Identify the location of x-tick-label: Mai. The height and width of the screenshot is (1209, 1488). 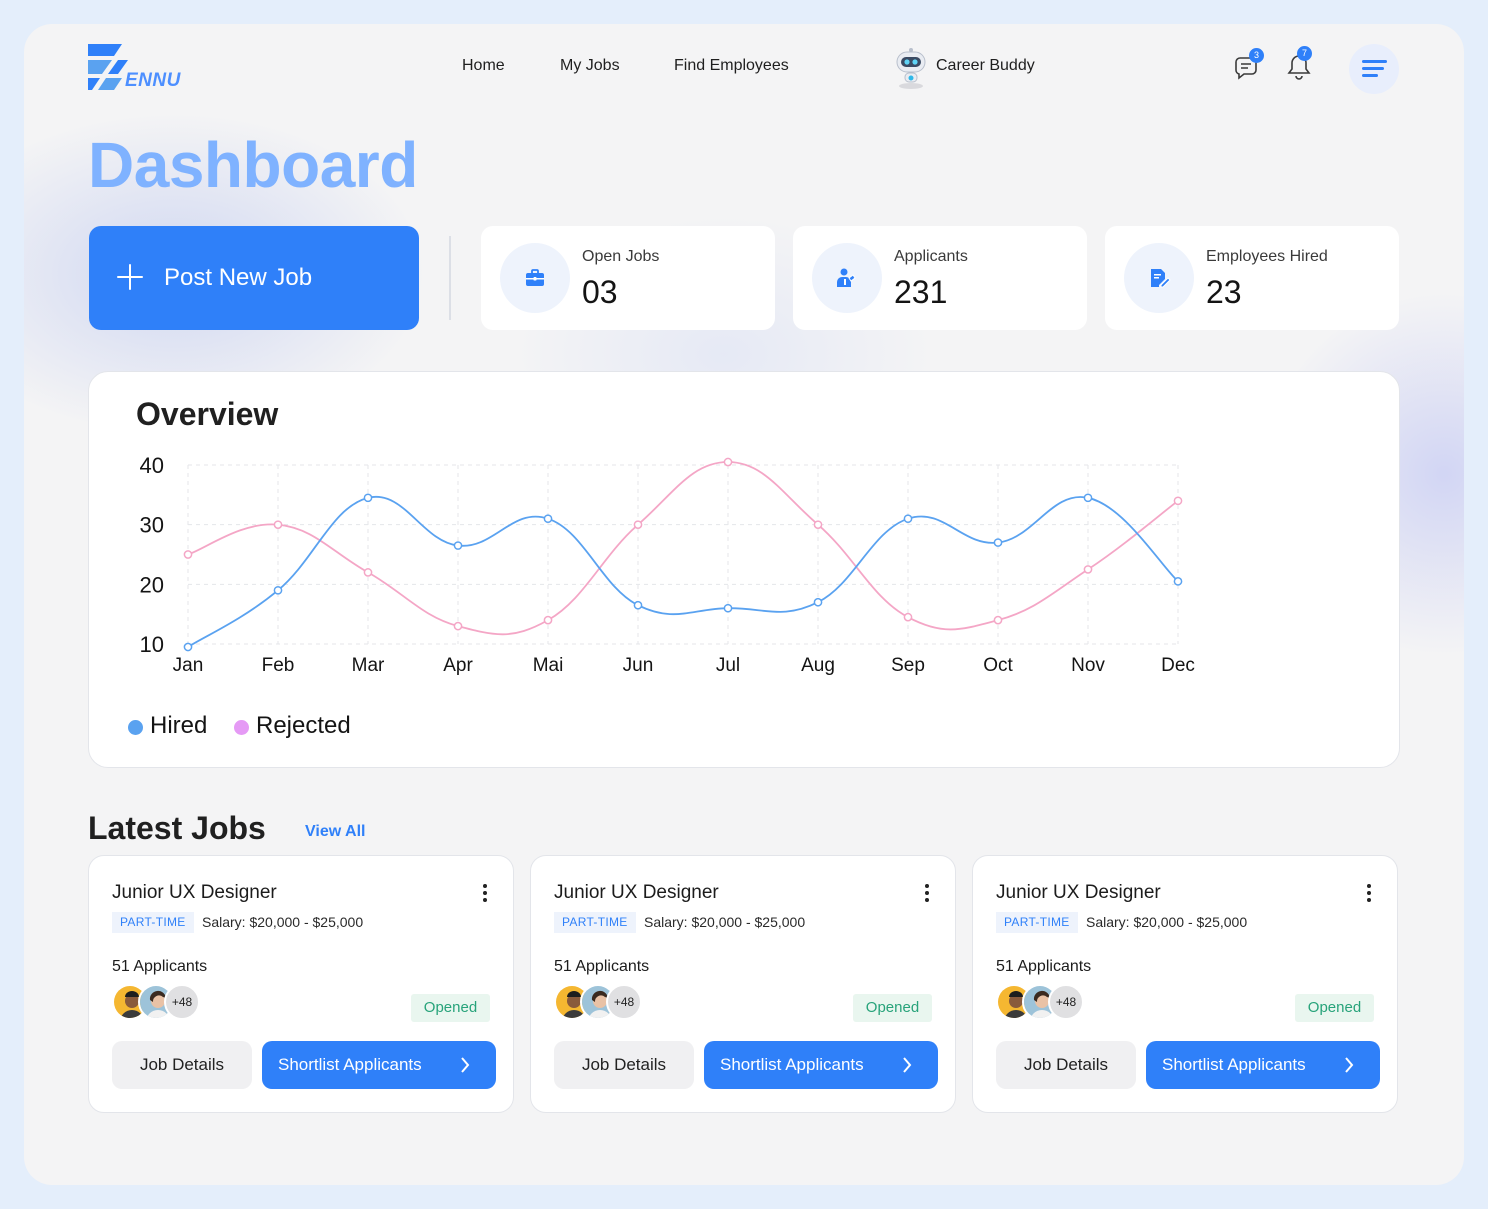
(548, 665).